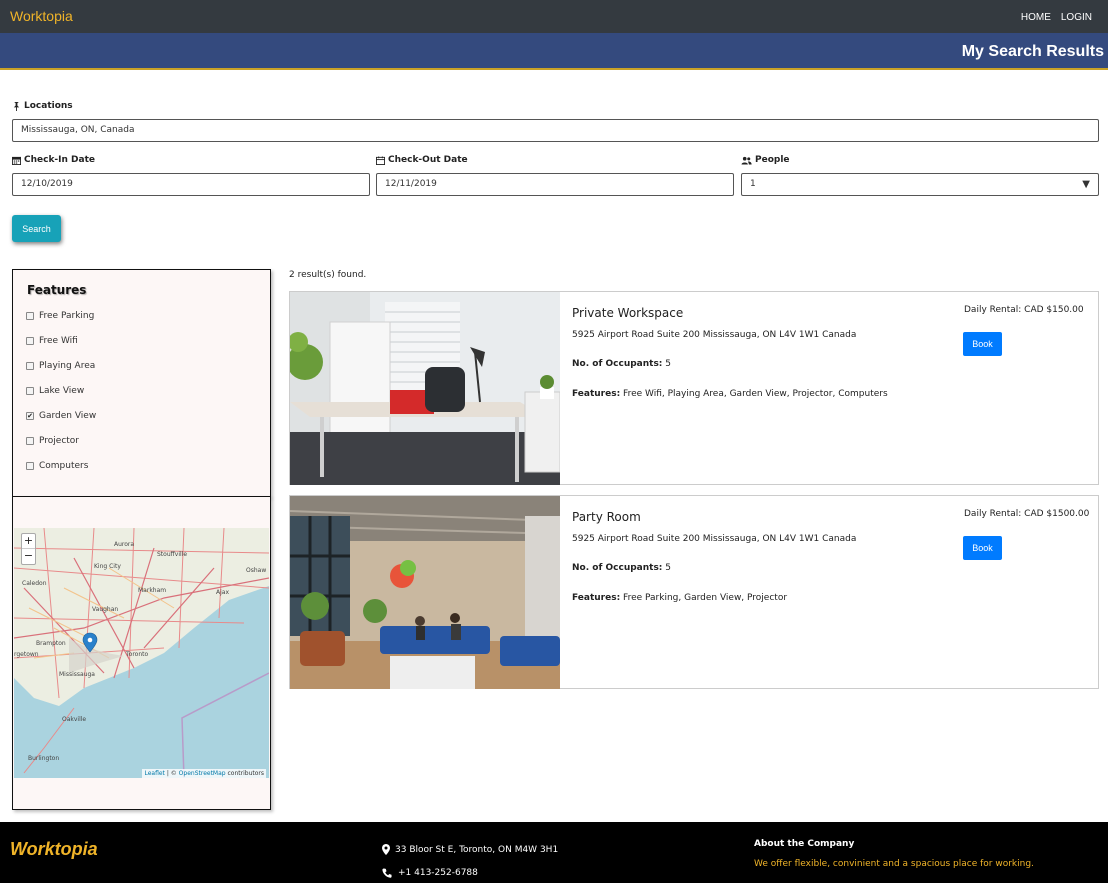 This screenshot has height=883, width=1108. I want to click on checkin-label: Check-In Date, so click(53, 160).